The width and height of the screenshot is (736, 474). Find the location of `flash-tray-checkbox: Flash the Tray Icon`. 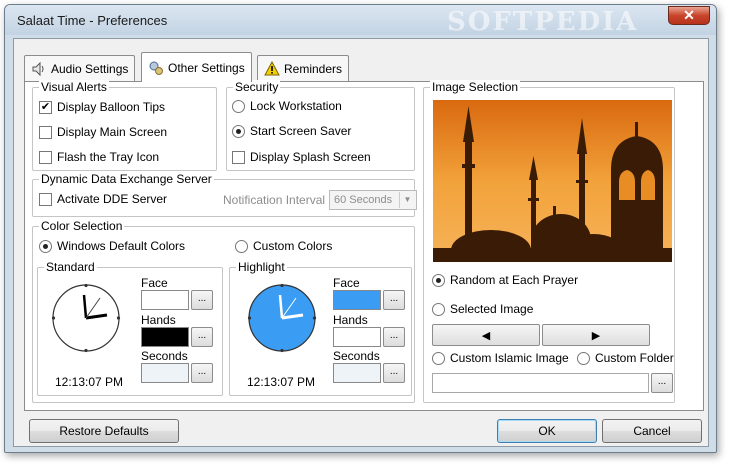

flash-tray-checkbox: Flash the Tray Icon is located at coordinates (99, 157).